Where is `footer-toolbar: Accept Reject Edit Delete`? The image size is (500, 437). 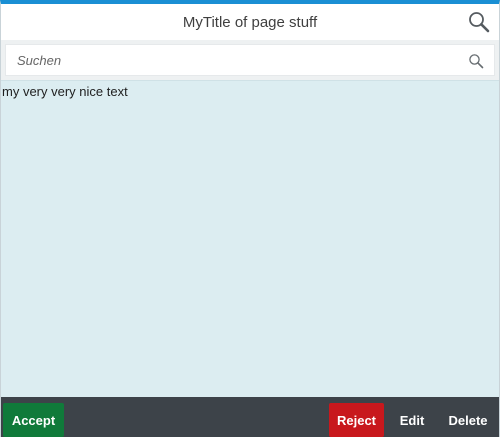
footer-toolbar: Accept Reject Edit Delete is located at coordinates (250, 417).